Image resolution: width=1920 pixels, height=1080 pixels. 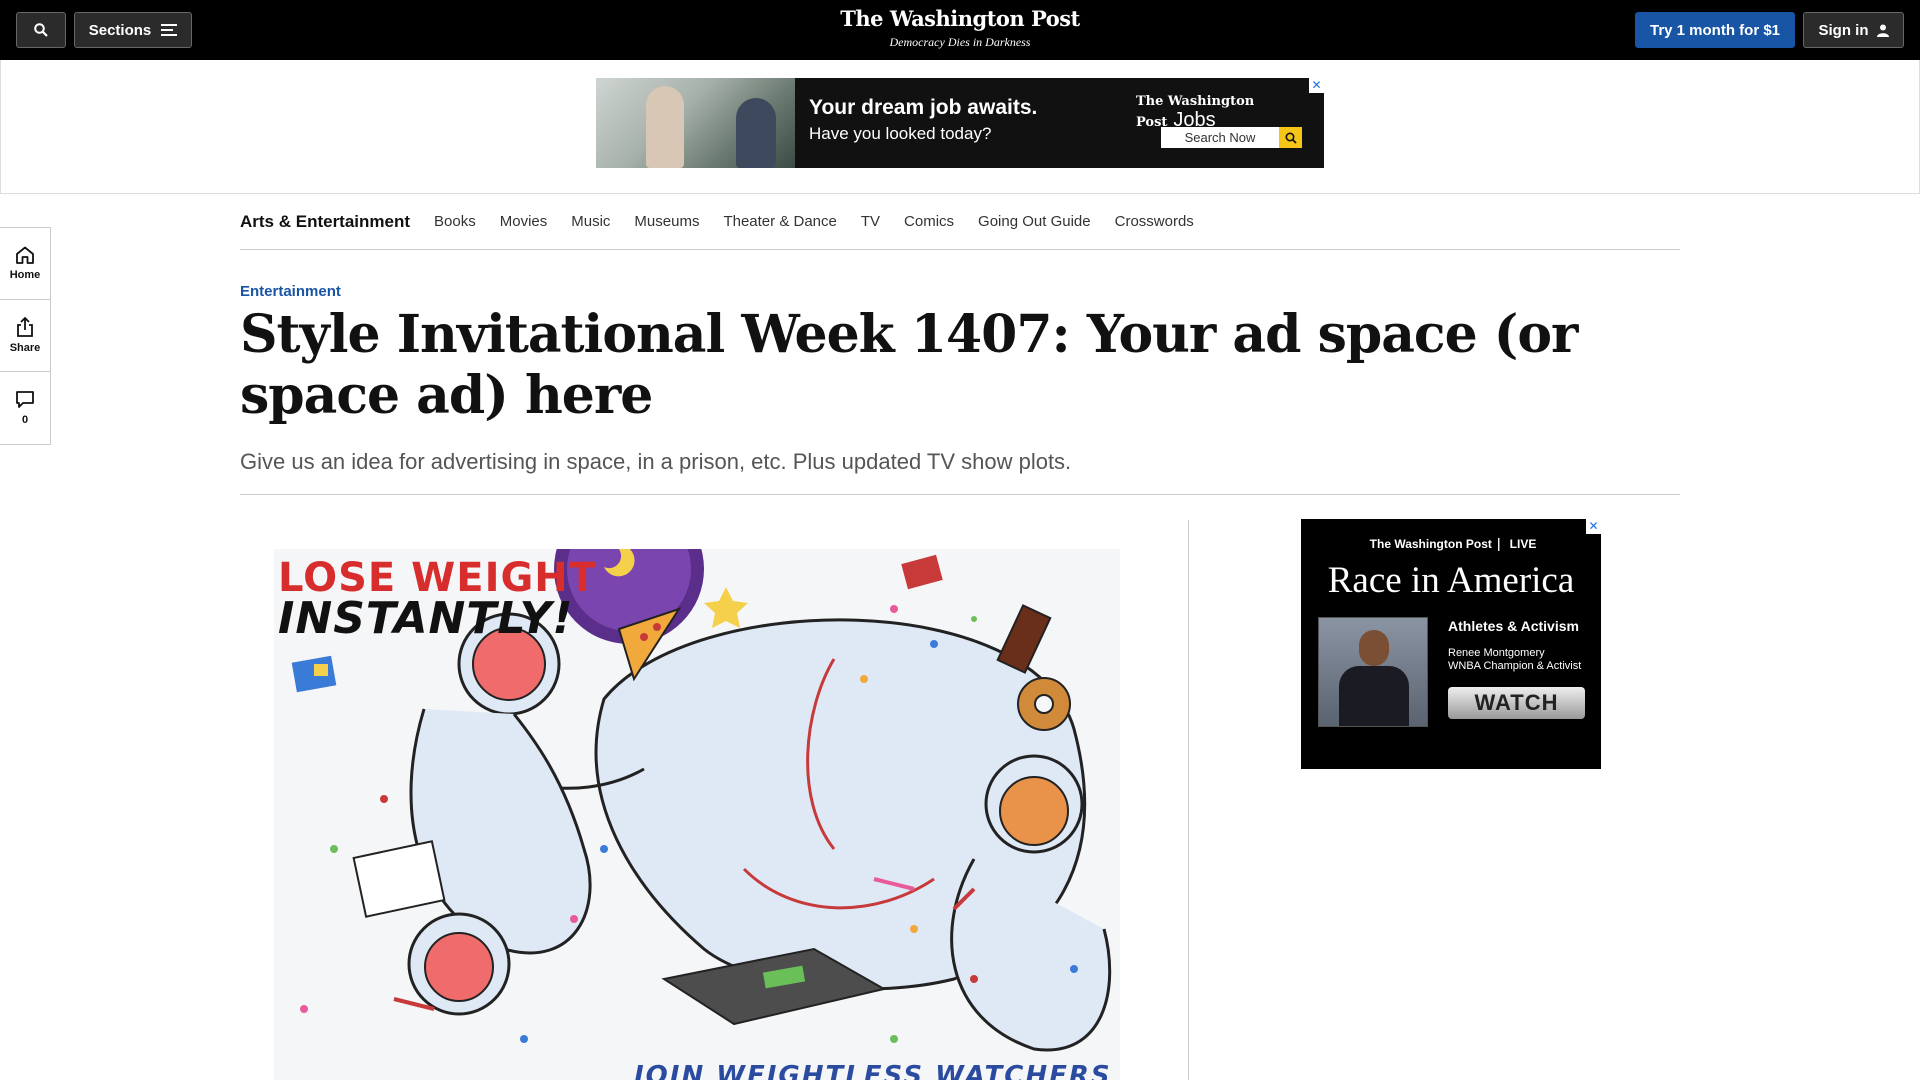 What do you see at coordinates (1373, 672) in the screenshot?
I see `speaker-photo` at bounding box center [1373, 672].